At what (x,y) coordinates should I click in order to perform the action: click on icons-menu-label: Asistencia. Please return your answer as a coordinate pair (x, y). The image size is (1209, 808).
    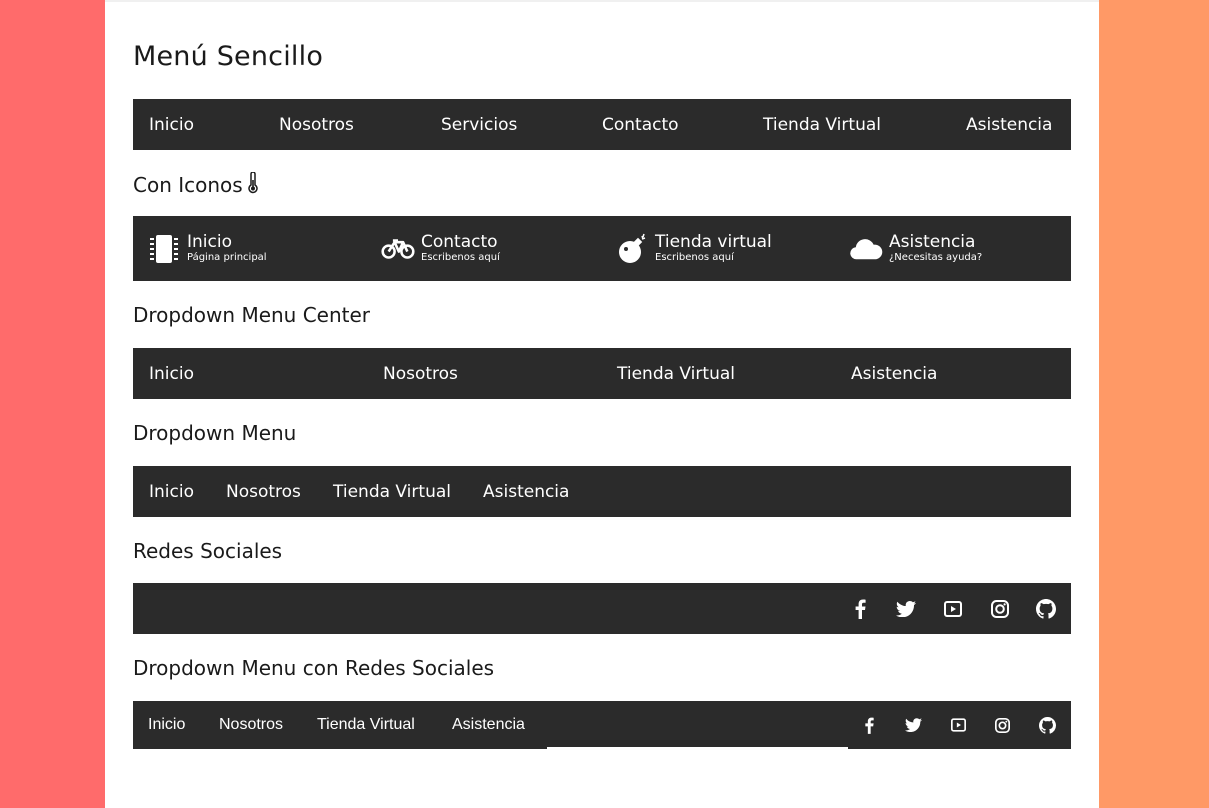
    Looking at the image, I should click on (932, 242).